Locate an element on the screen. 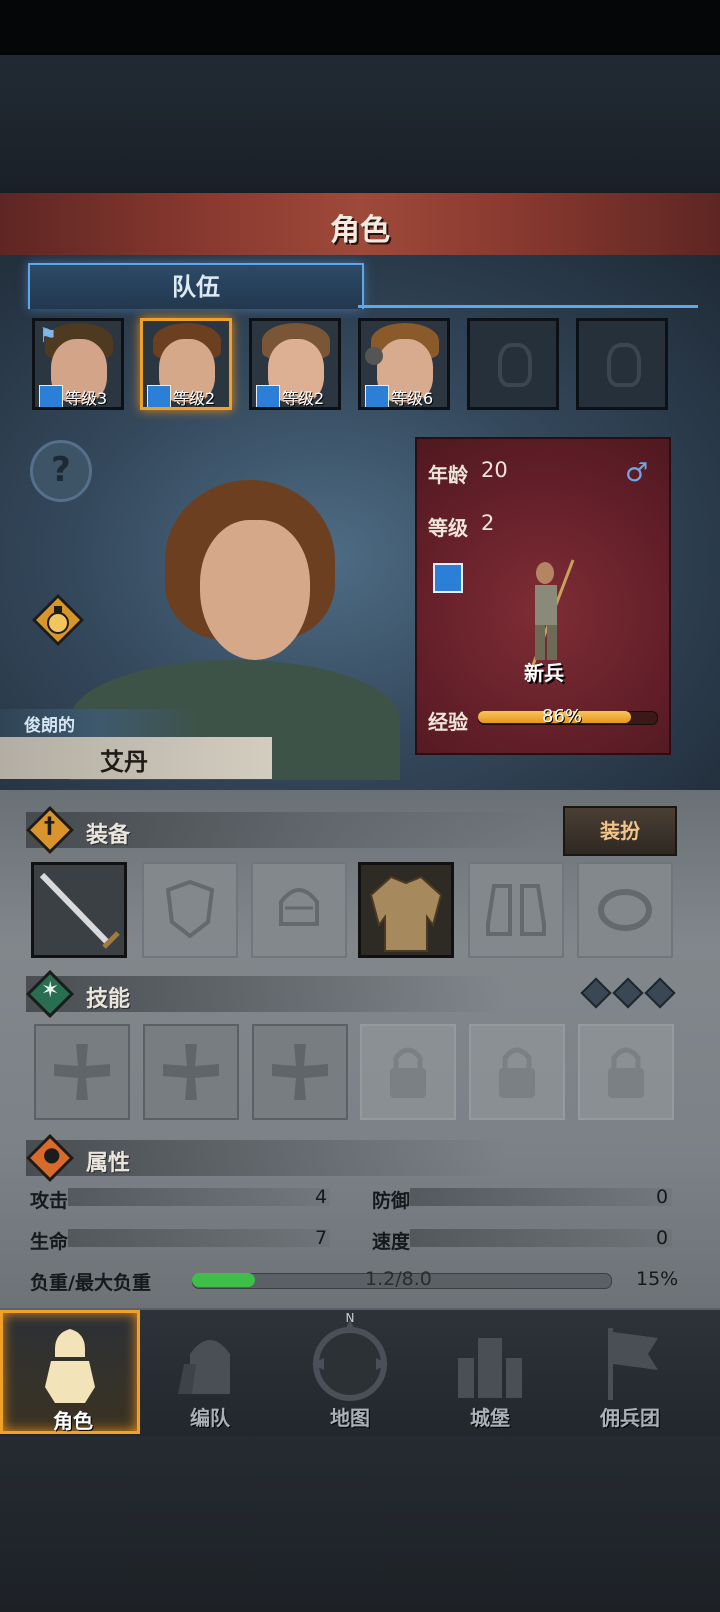 The width and height of the screenshot is (720, 1612). help-button: ? is located at coordinates (61, 471).